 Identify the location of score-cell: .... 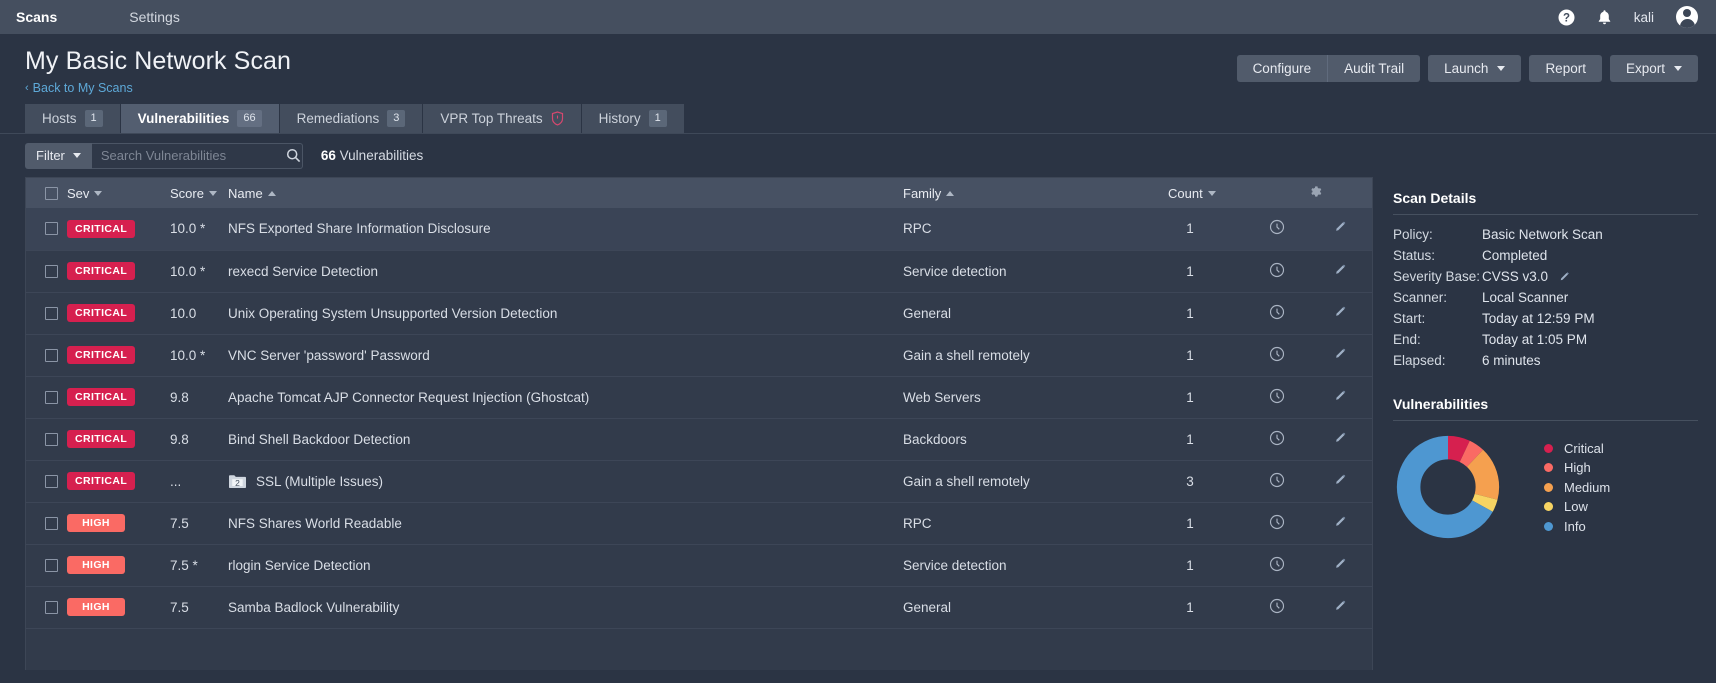
(199, 481).